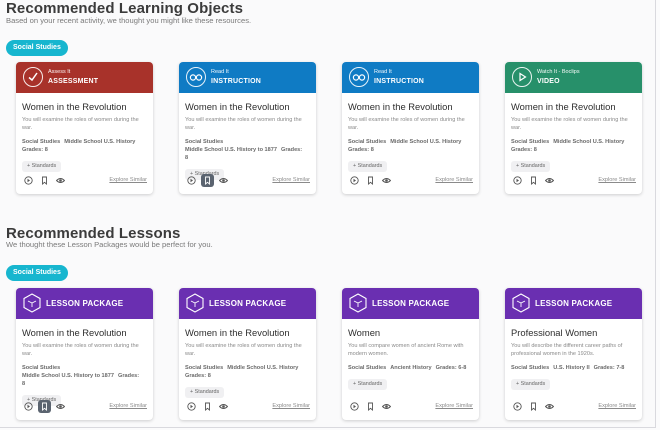  Describe the element at coordinates (125, 8) in the screenshot. I see `learning-objects-title: Recommended Learning Objects` at that location.